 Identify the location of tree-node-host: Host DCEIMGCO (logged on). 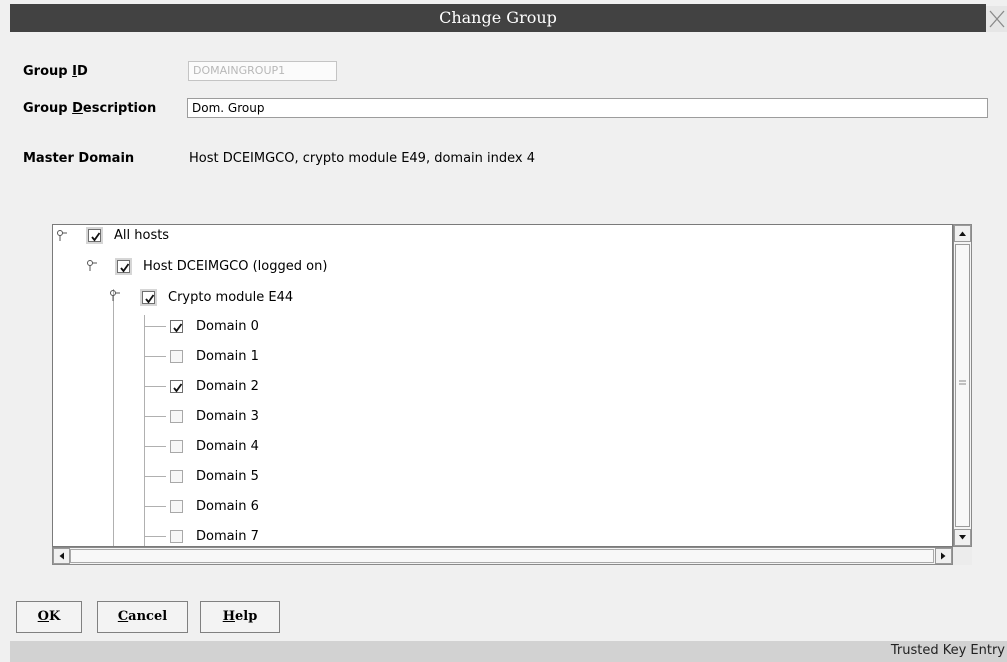
(266, 270).